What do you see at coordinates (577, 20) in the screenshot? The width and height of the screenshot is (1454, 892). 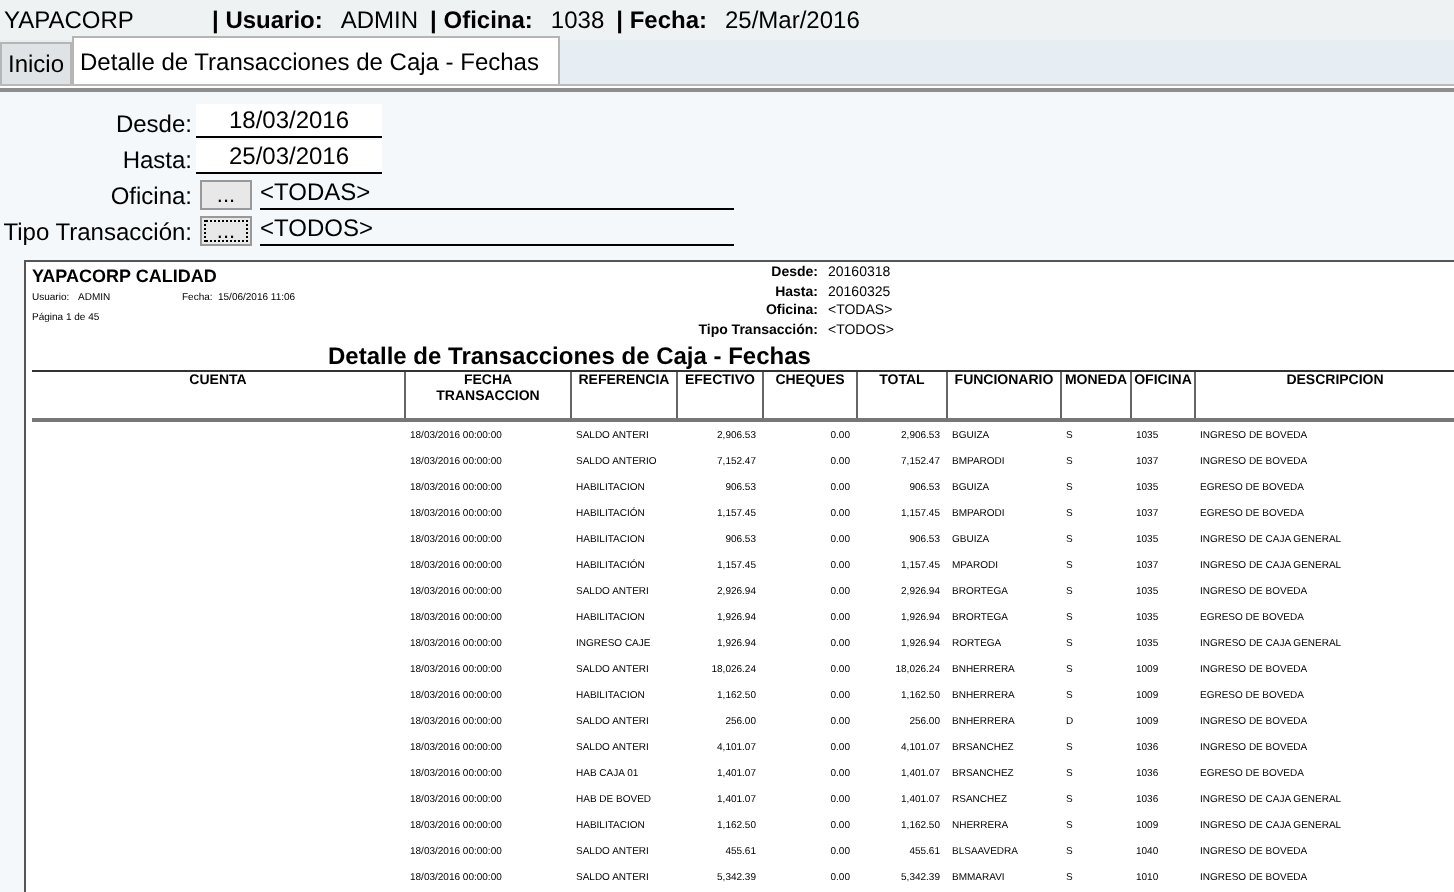 I see `header-value: 1038` at bounding box center [577, 20].